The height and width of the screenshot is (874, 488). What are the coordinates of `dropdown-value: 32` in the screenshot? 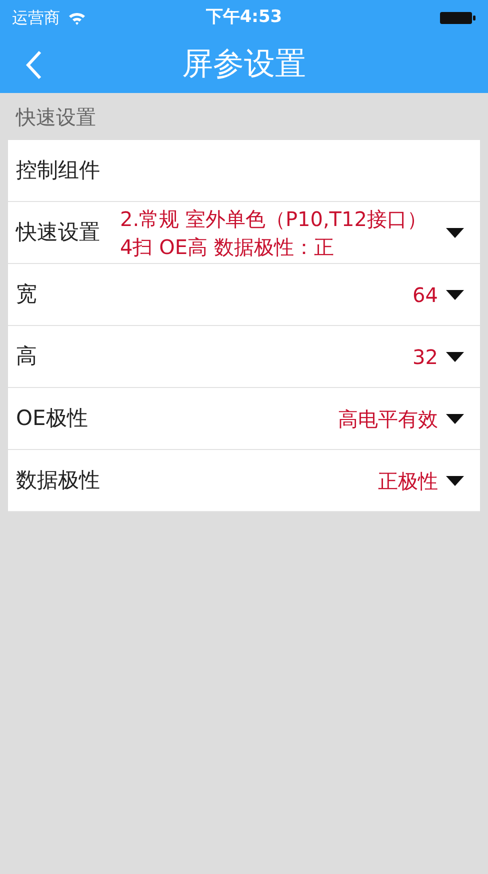 It's located at (425, 356).